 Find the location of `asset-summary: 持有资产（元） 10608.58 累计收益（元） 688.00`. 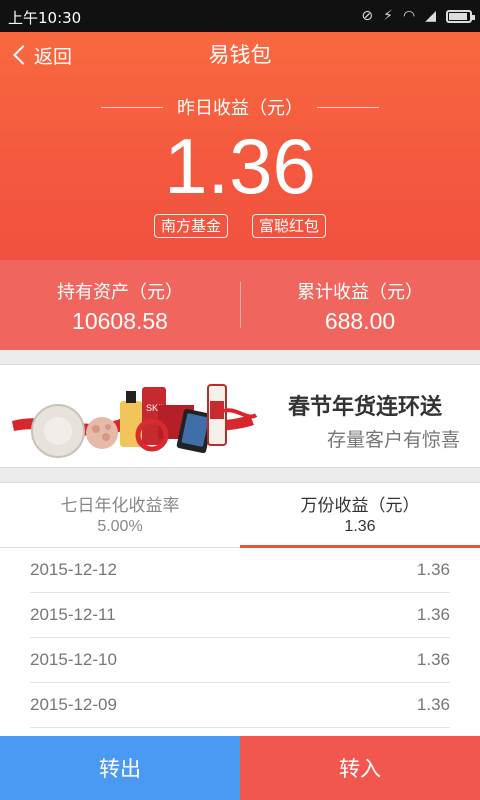

asset-summary: 持有资产（元） 10608.58 累计收益（元） 688.00 is located at coordinates (240, 305).